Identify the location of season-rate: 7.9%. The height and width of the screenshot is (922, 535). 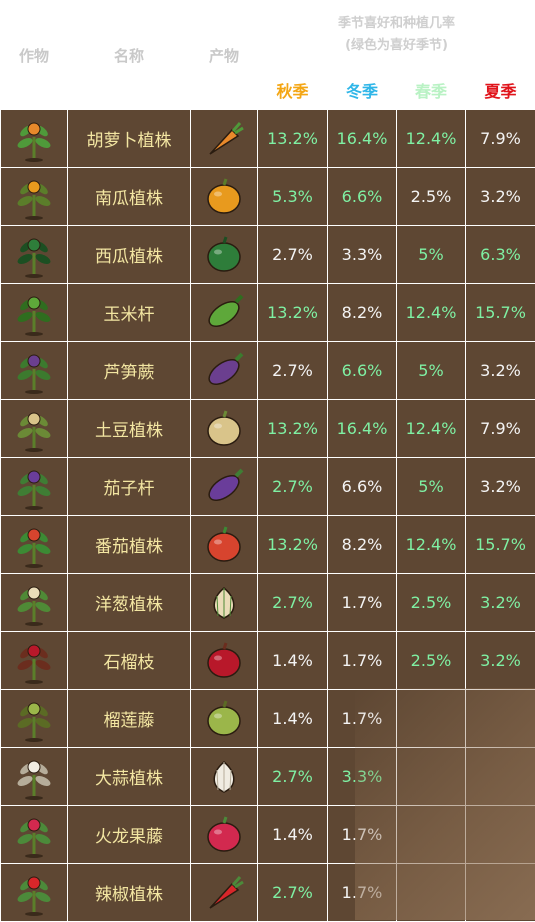
(500, 429).